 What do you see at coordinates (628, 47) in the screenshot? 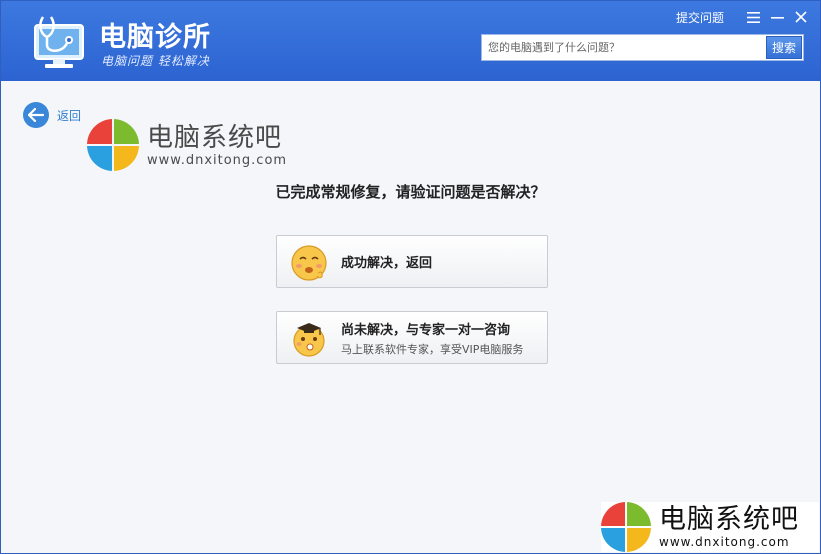
I see `search-input` at bounding box center [628, 47].